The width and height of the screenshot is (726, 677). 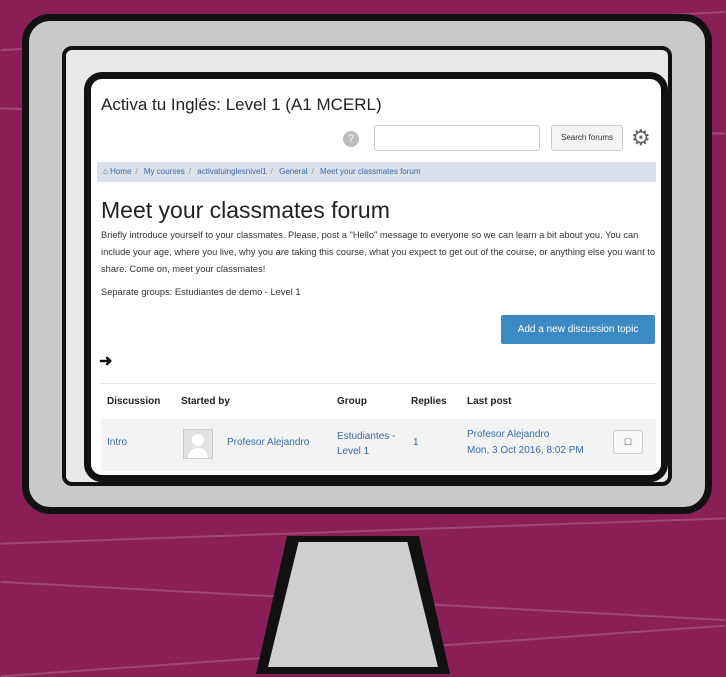 What do you see at coordinates (370, 171) in the screenshot?
I see `breadcrumb-forum: Meet your classmates forum` at bounding box center [370, 171].